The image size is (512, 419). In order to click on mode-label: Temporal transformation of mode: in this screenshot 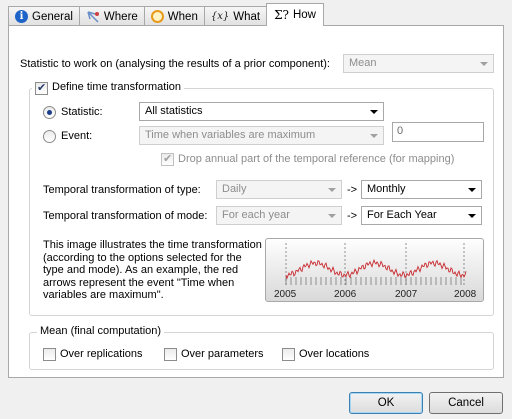, I will do `click(125, 216)`.